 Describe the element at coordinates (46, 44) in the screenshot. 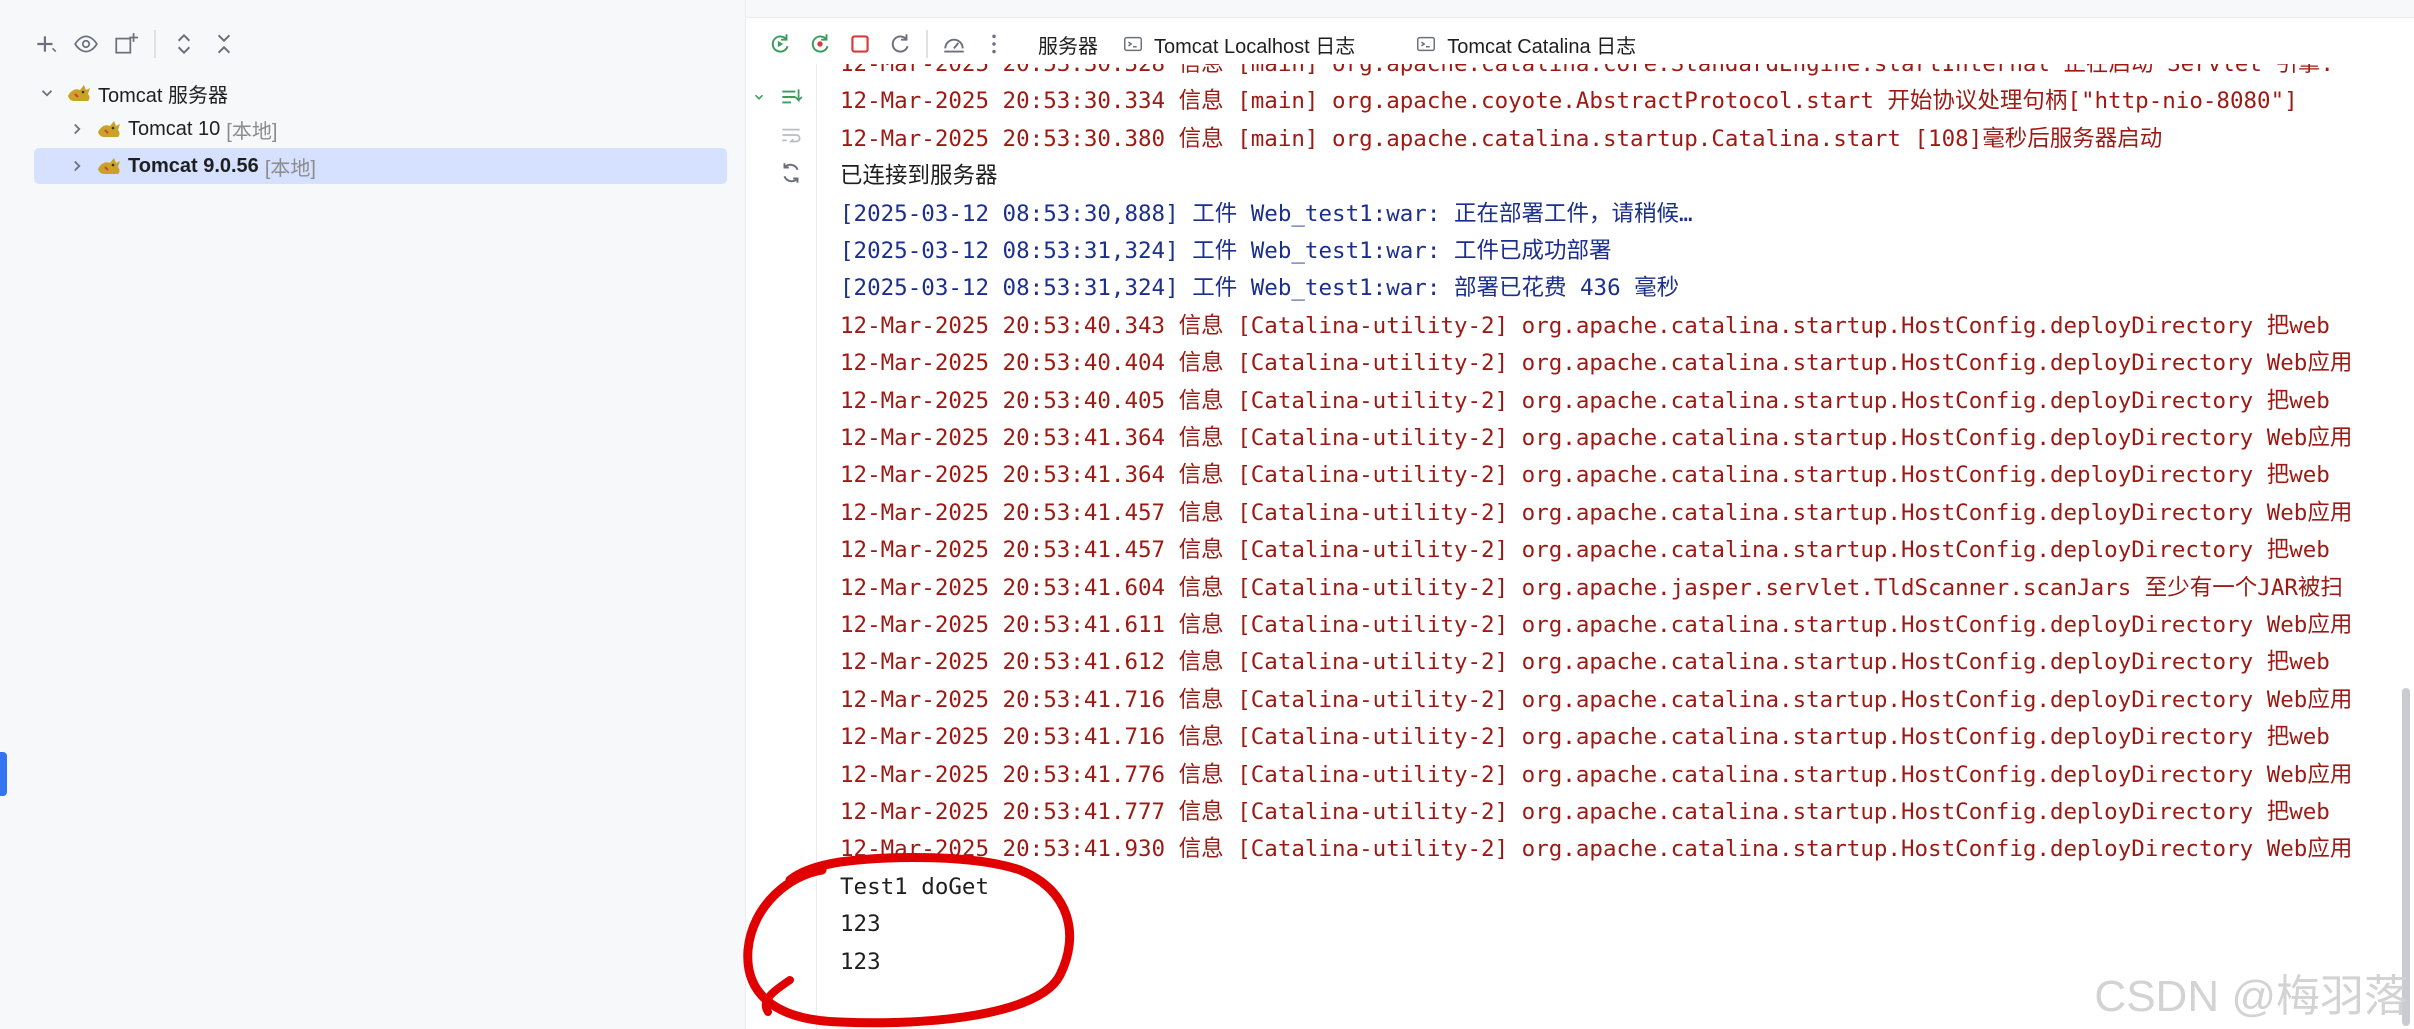

I see `add-icon` at that location.